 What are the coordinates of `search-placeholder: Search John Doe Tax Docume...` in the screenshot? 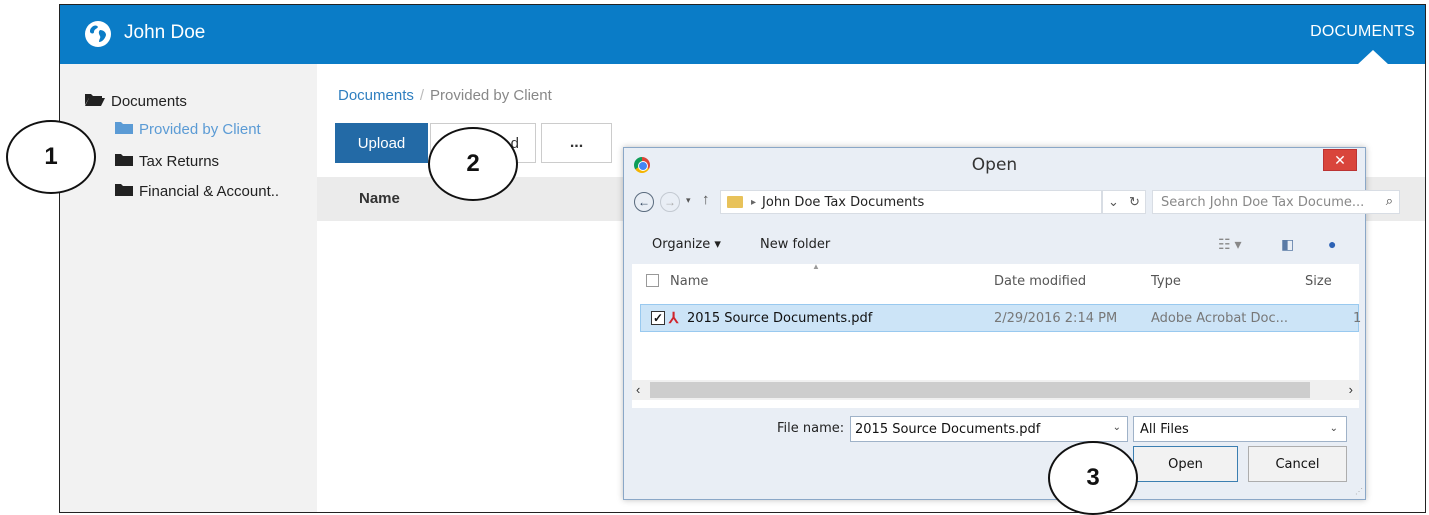 It's located at (1263, 202).